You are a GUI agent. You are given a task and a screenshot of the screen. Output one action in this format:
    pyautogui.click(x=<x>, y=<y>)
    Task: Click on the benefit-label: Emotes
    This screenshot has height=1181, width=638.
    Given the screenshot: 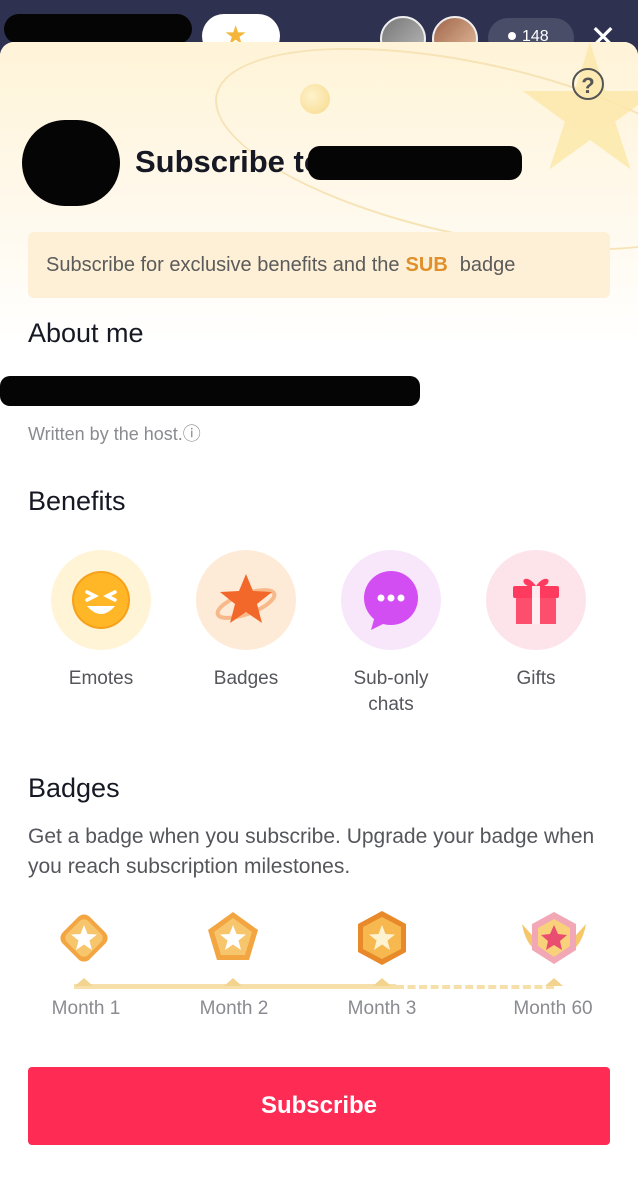 What is the action you would take?
    pyautogui.click(x=101, y=678)
    